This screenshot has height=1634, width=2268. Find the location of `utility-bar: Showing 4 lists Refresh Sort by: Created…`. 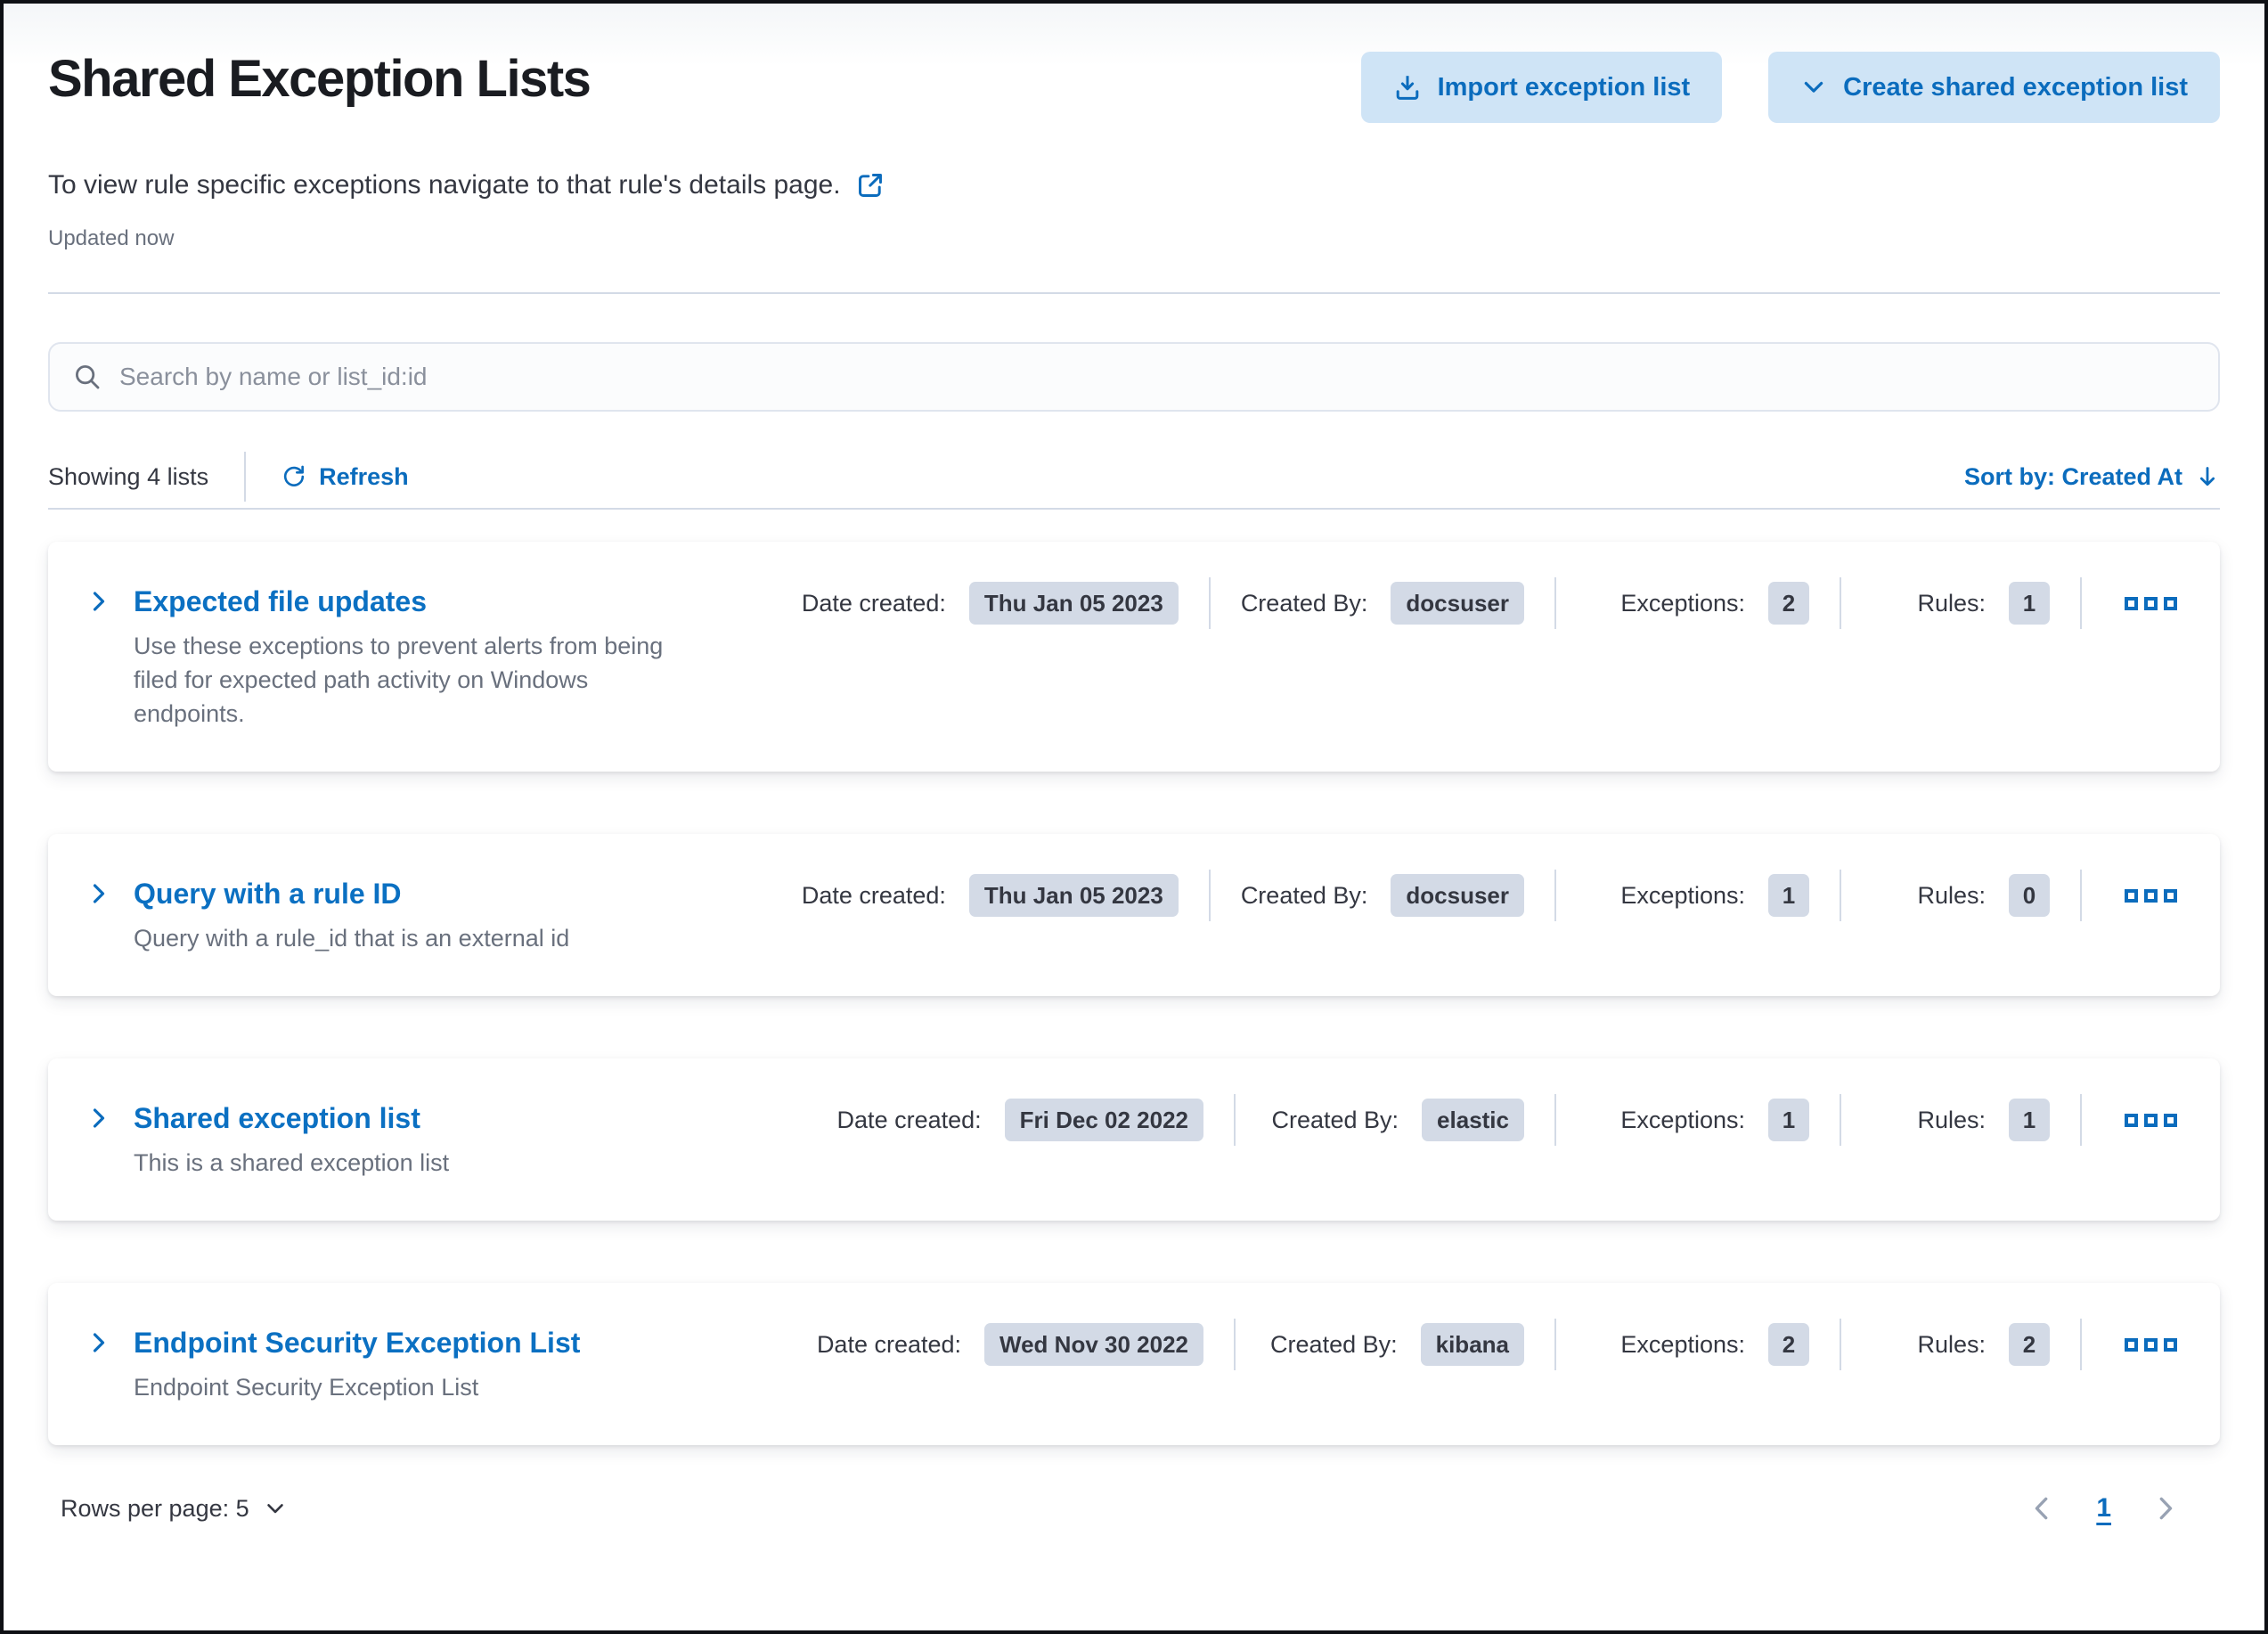

utility-bar: Showing 4 lists Refresh Sort by: Created… is located at coordinates (1134, 476).